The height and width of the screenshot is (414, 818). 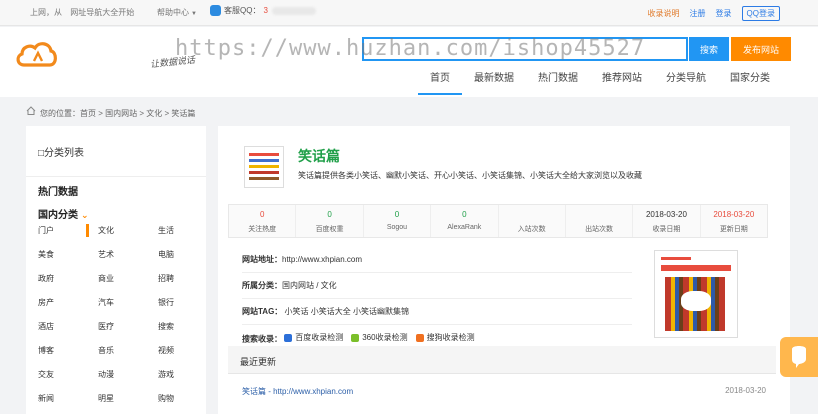 I want to click on category-item: 交友, so click(x=68, y=374).